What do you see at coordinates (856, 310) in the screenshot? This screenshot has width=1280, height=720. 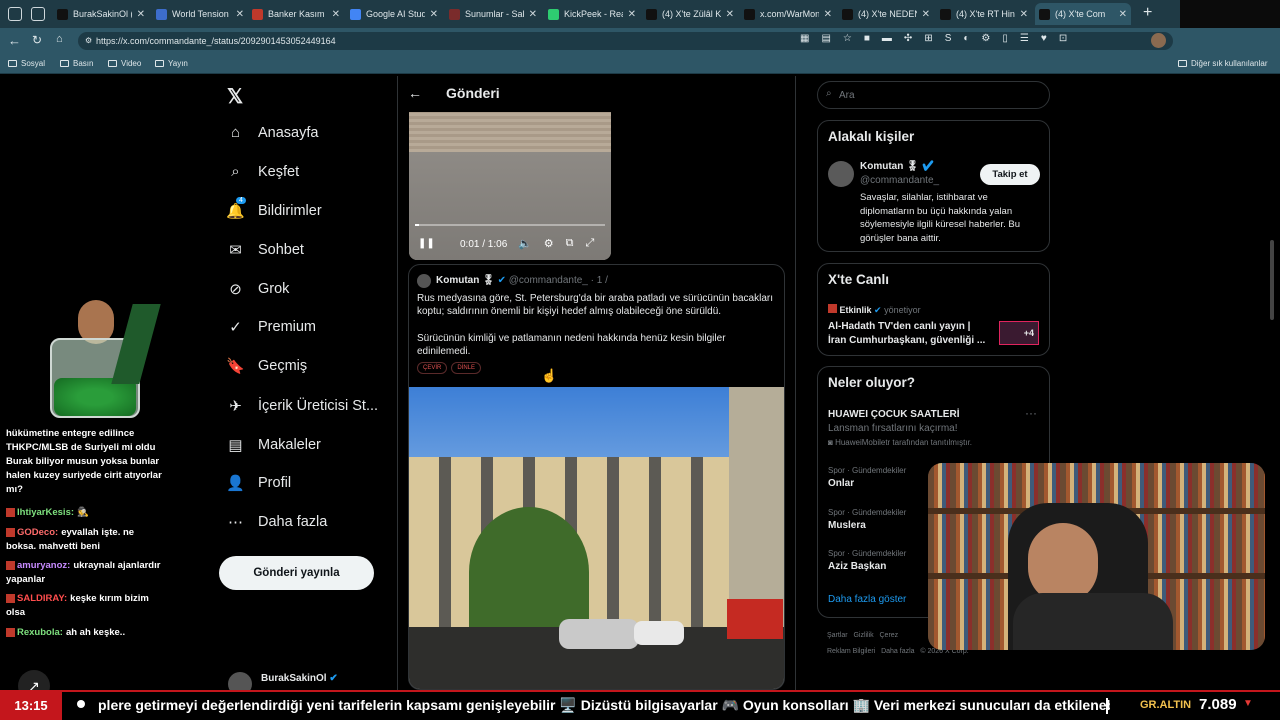 I see `live-host: Etkinlik` at bounding box center [856, 310].